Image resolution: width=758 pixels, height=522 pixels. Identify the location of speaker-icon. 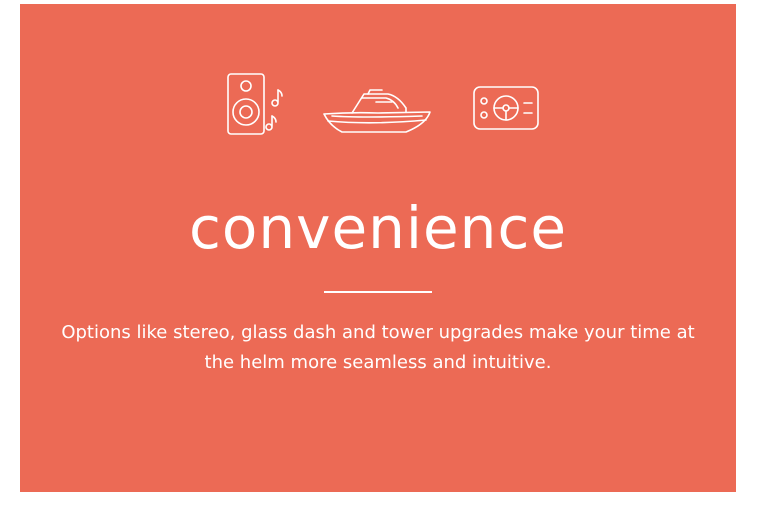
(259, 108).